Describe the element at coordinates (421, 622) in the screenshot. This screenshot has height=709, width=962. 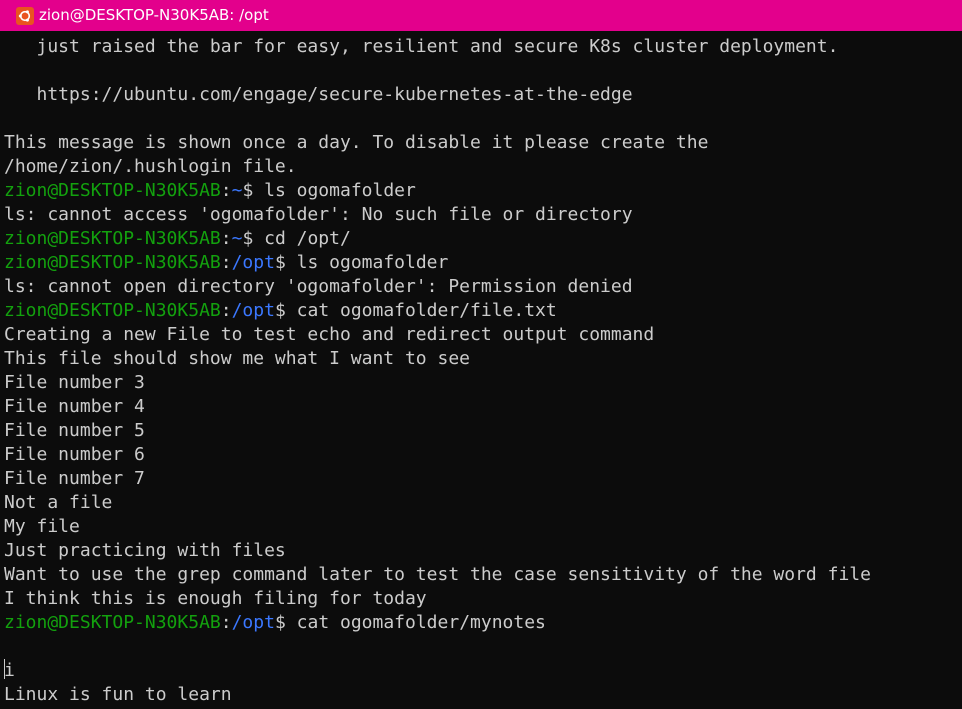
I see `command-text: cat ogomafolder/mynotes` at that location.